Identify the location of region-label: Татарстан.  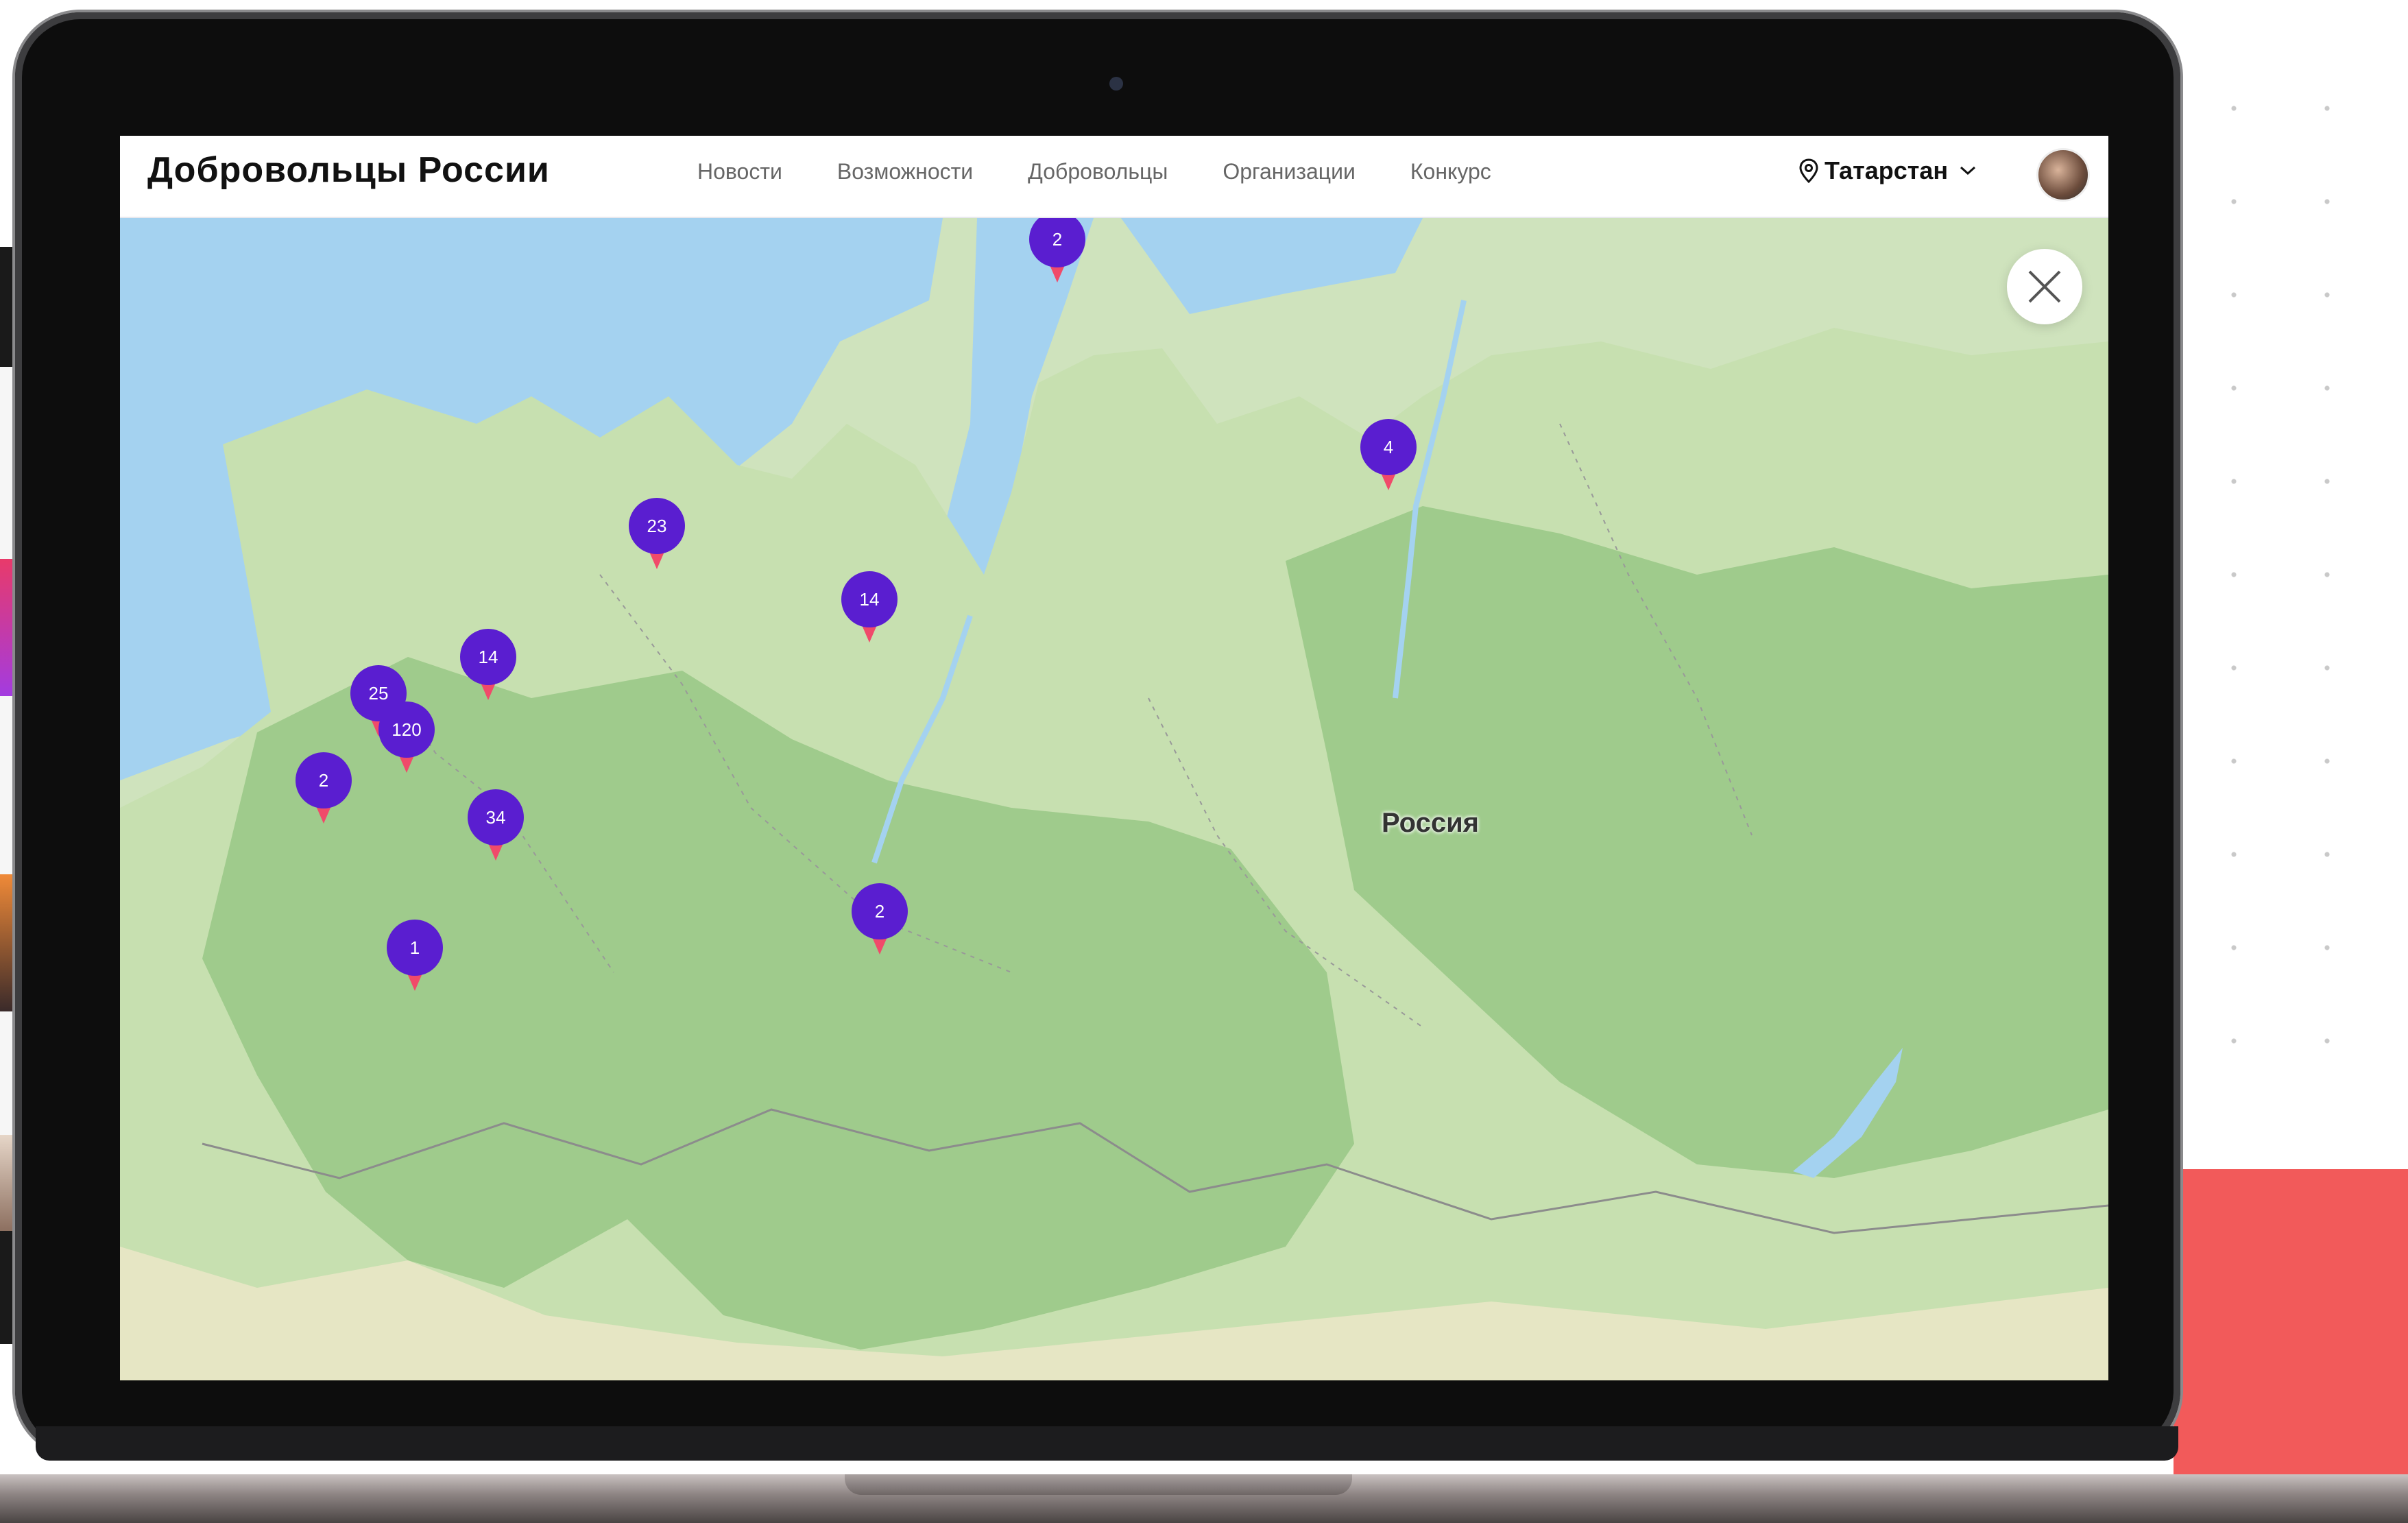
(1887, 170).